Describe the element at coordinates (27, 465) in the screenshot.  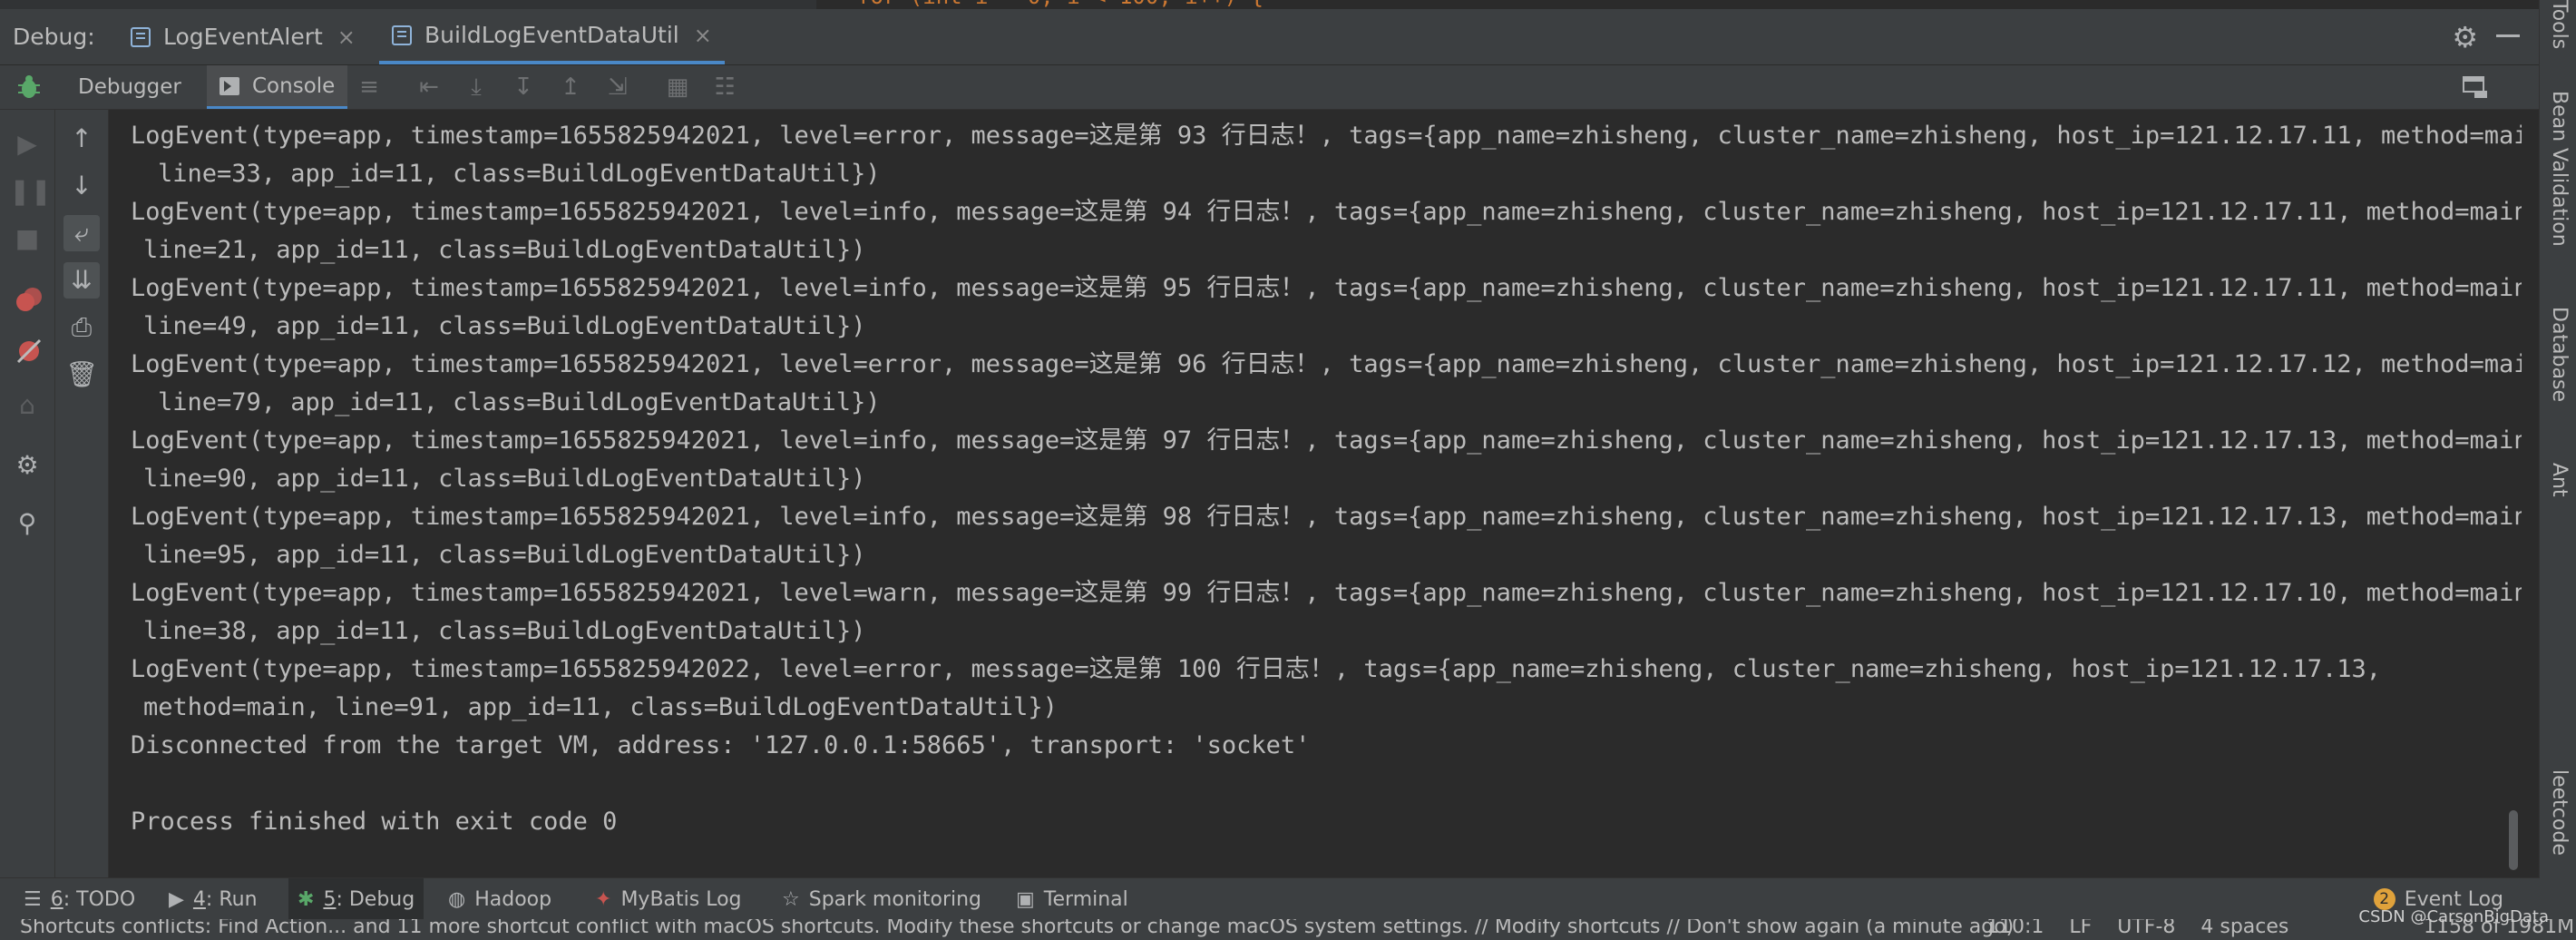
I see `settings-icon: ⚙` at that location.